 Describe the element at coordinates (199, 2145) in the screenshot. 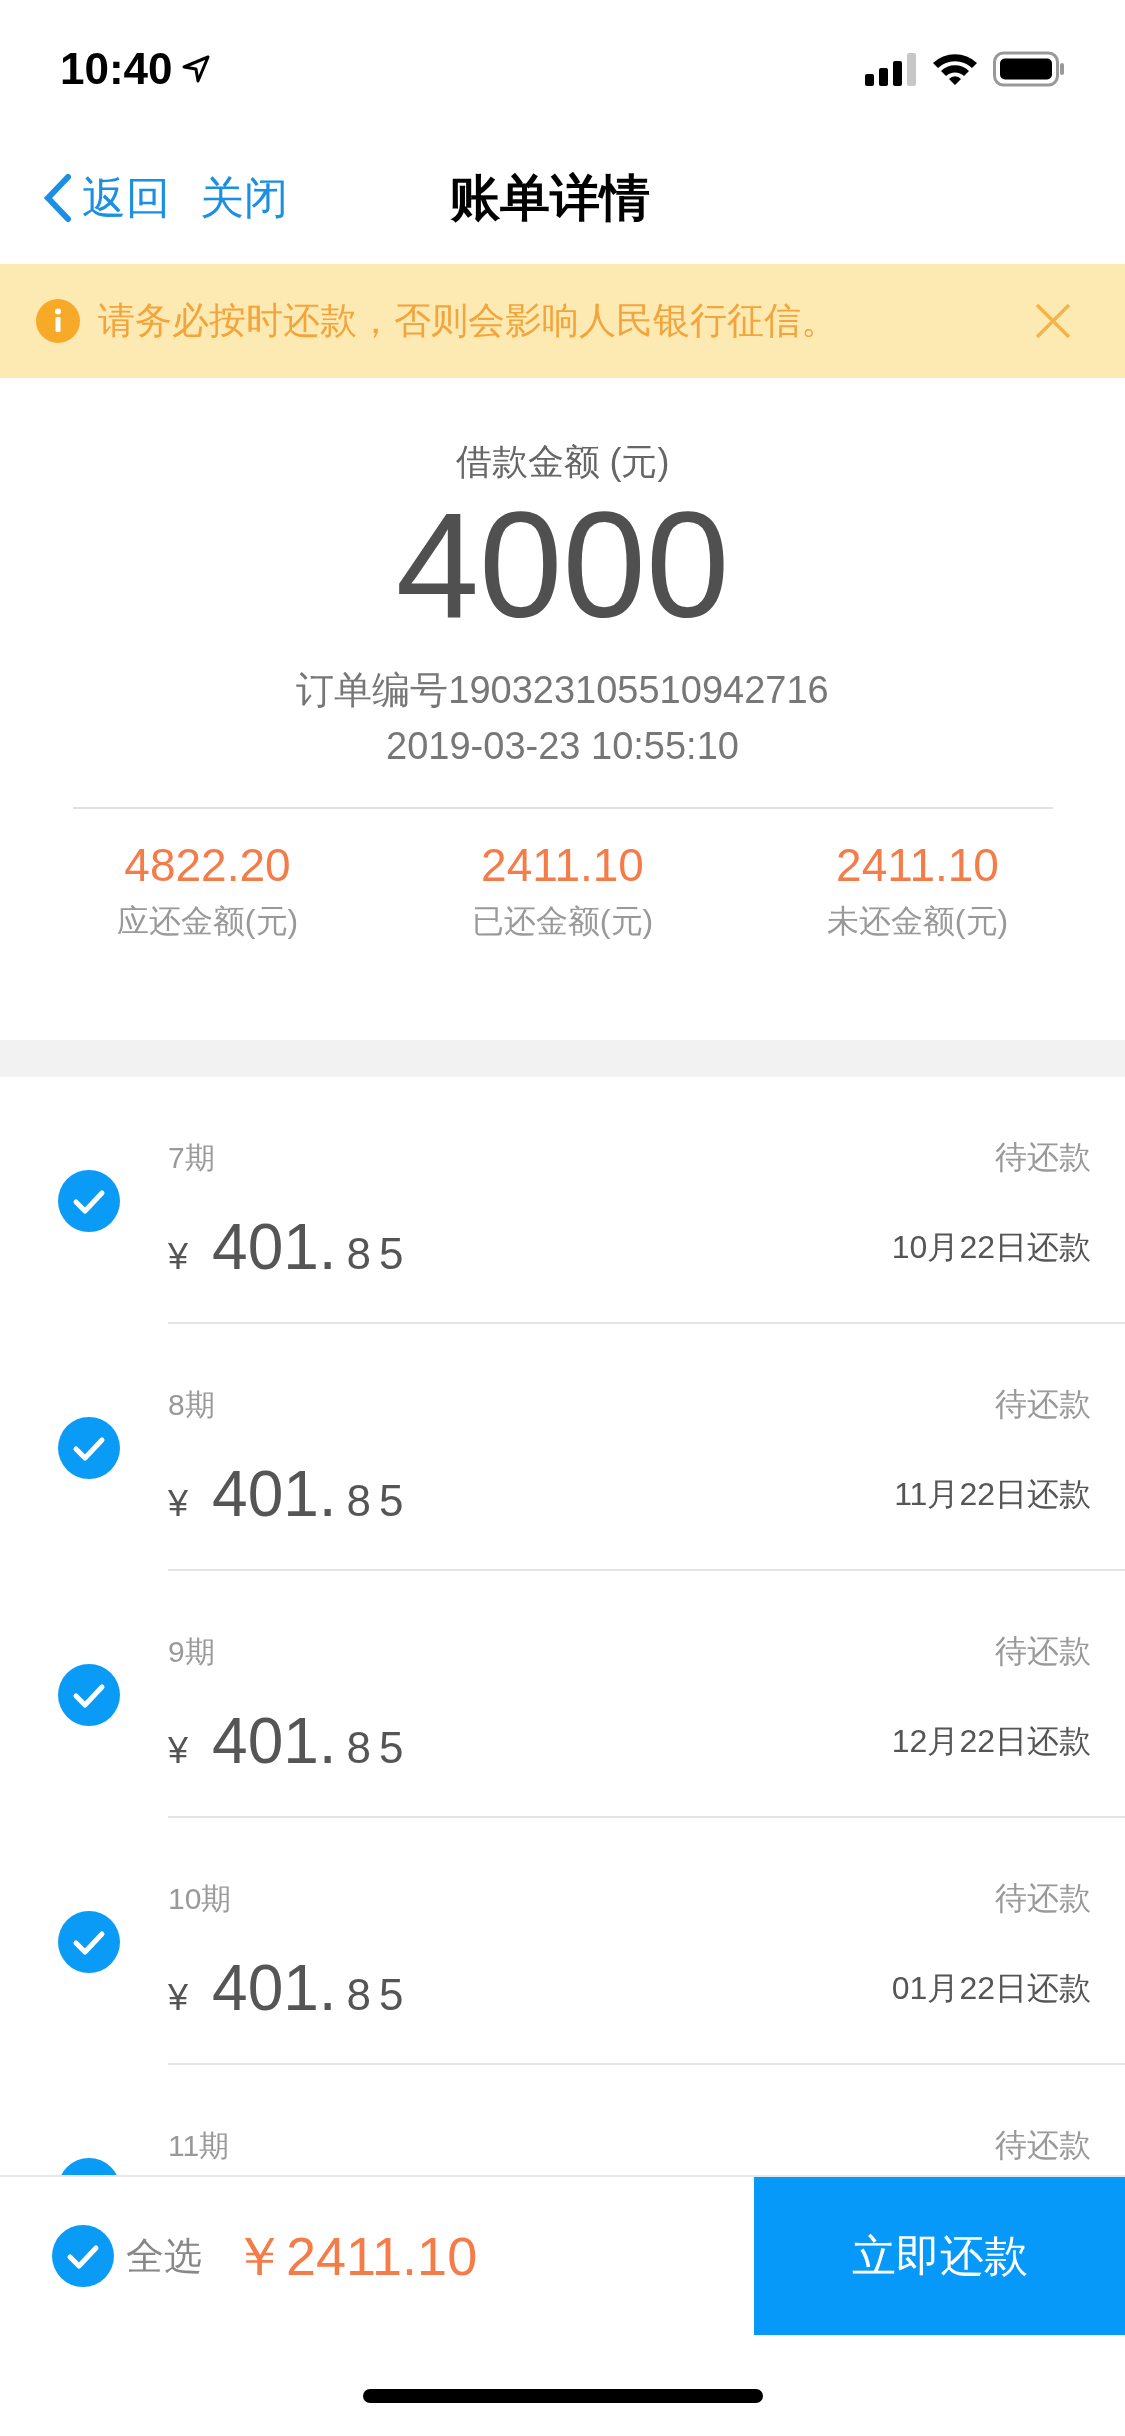

I see `period-label: 11期` at that location.